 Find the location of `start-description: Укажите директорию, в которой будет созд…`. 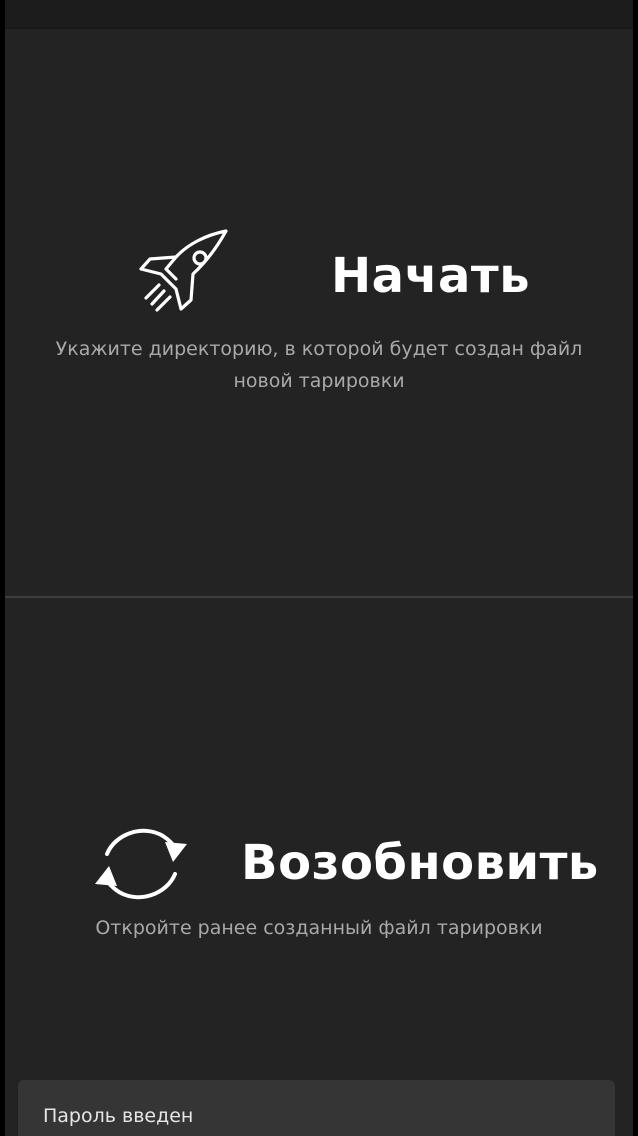

start-description: Укажите директорию, в которой будет созд… is located at coordinates (319, 365).